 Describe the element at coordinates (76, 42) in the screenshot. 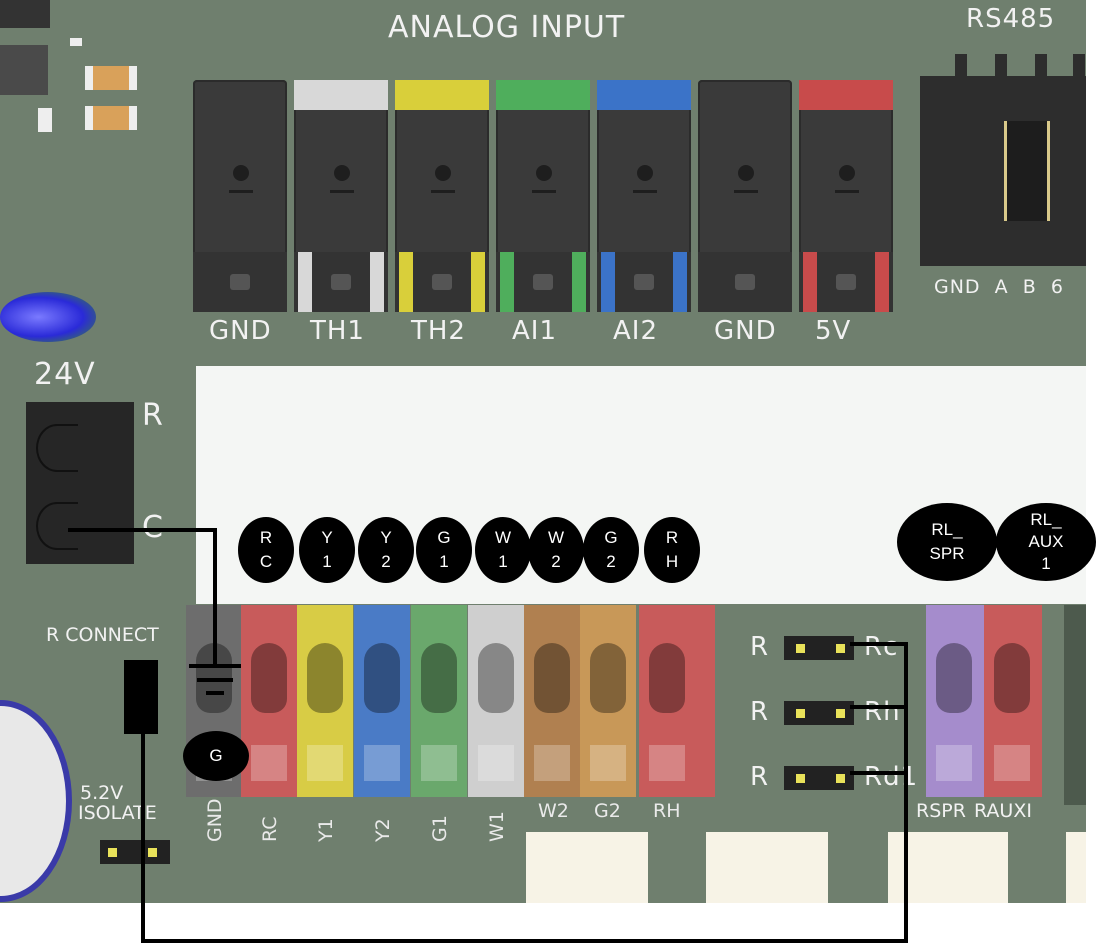

I see `resistor` at that location.